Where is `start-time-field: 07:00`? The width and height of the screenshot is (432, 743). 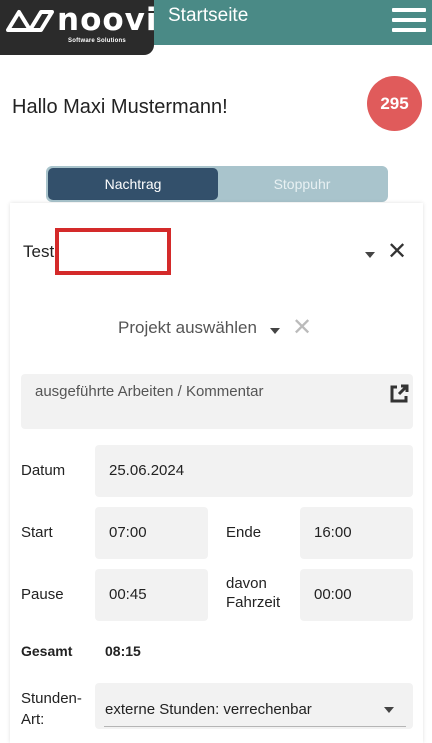 start-time-field: 07:00 is located at coordinates (151, 533).